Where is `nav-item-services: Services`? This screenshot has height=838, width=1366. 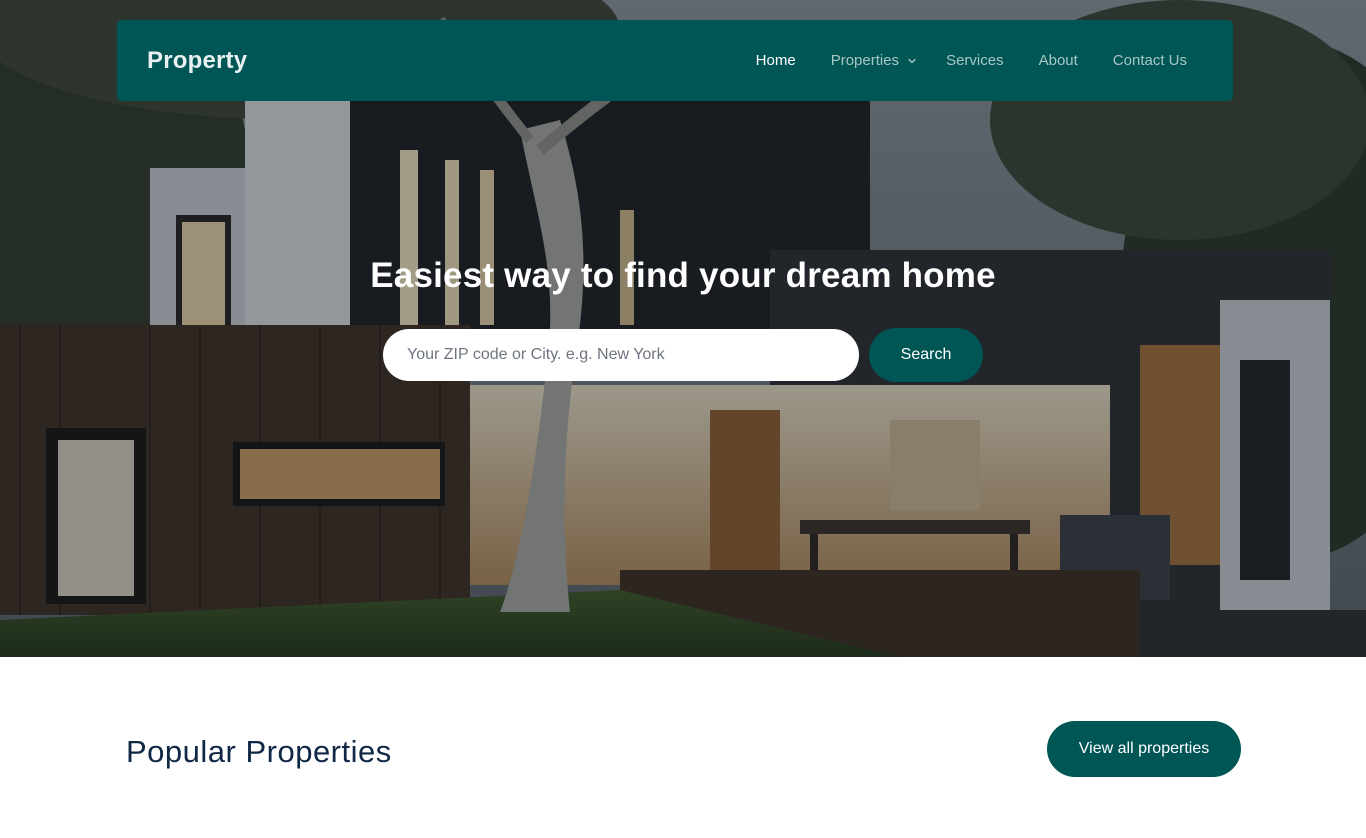
nav-item-services: Services is located at coordinates (975, 60).